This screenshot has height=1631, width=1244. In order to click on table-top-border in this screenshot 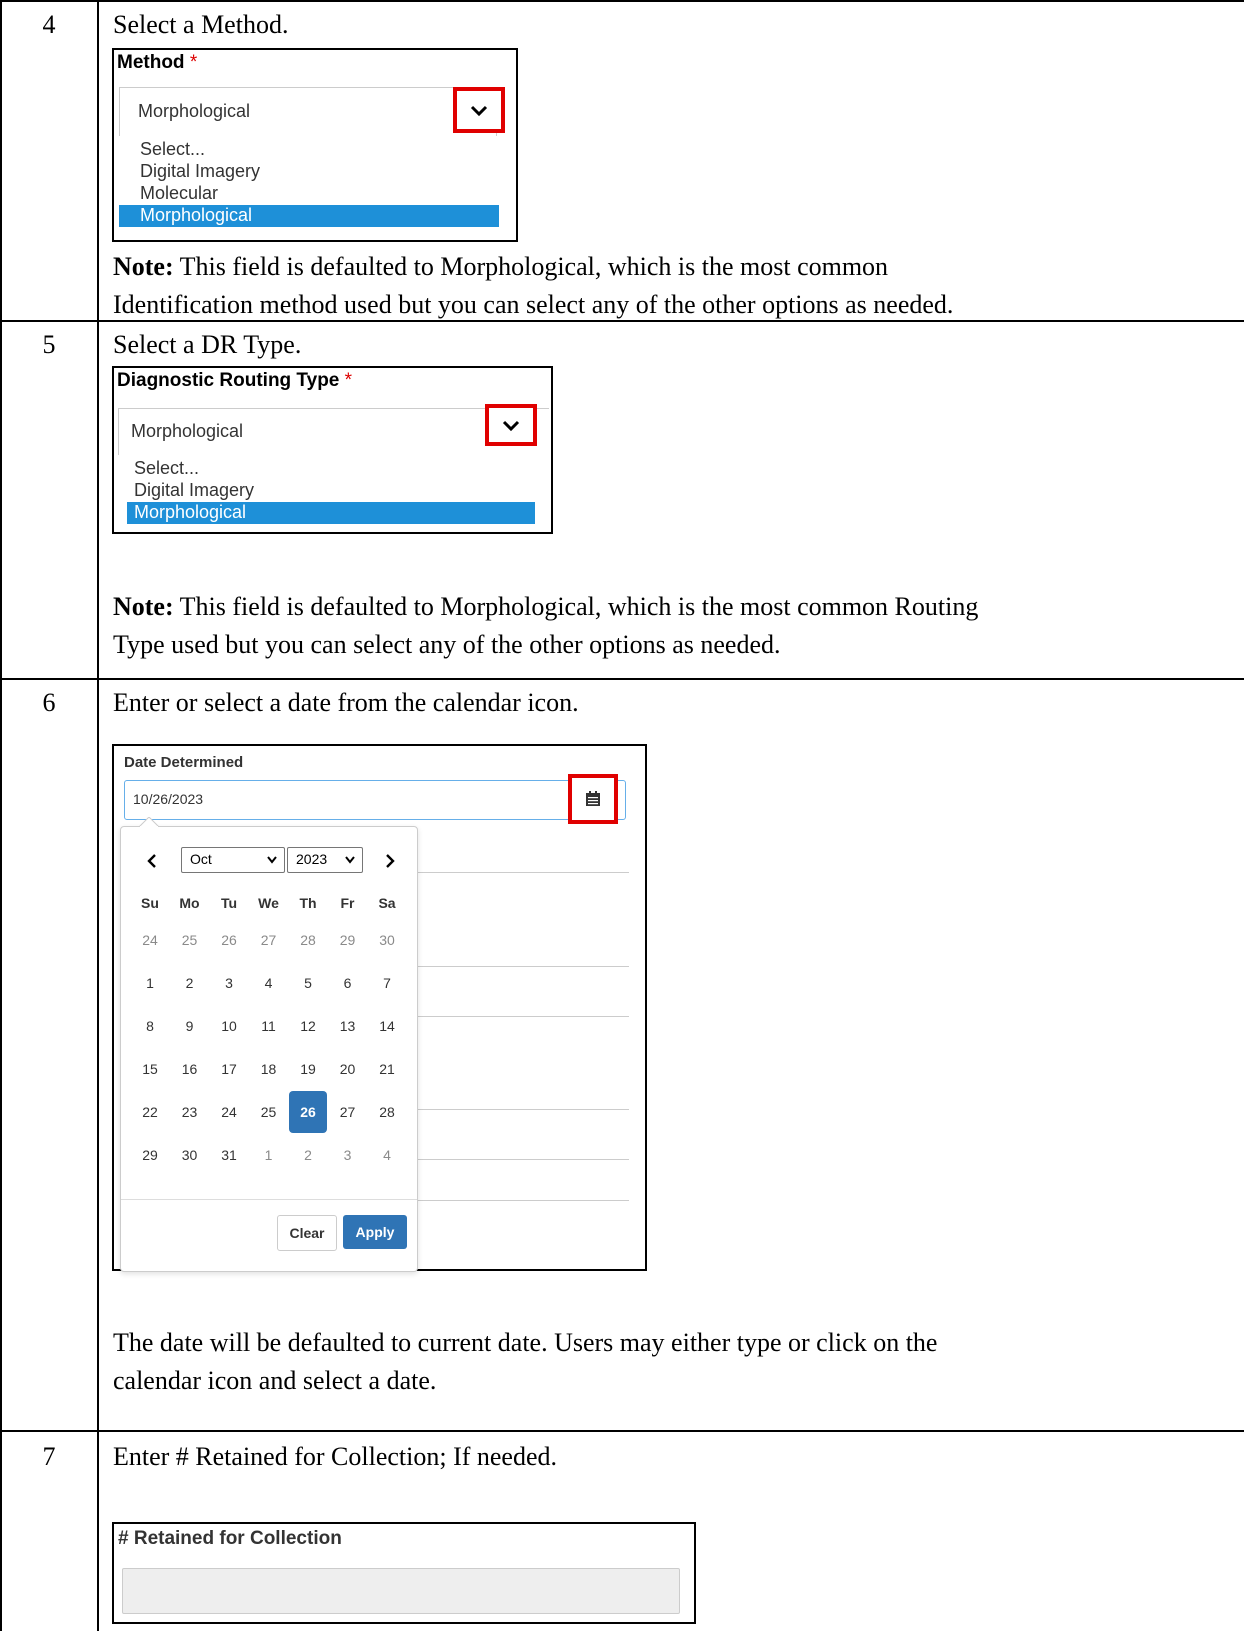, I will do `click(622, 1)`.